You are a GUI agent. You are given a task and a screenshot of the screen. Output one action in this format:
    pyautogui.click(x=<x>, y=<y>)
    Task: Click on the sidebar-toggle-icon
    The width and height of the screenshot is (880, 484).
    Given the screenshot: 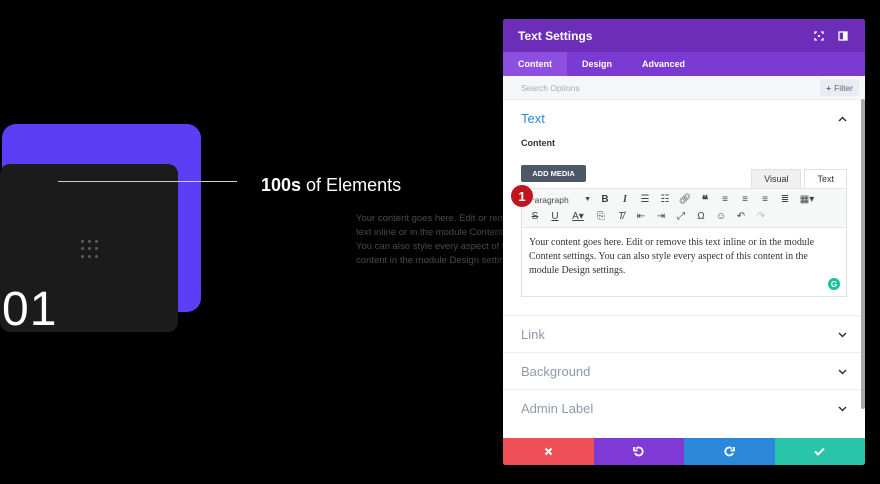 What is the action you would take?
    pyautogui.click(x=843, y=36)
    